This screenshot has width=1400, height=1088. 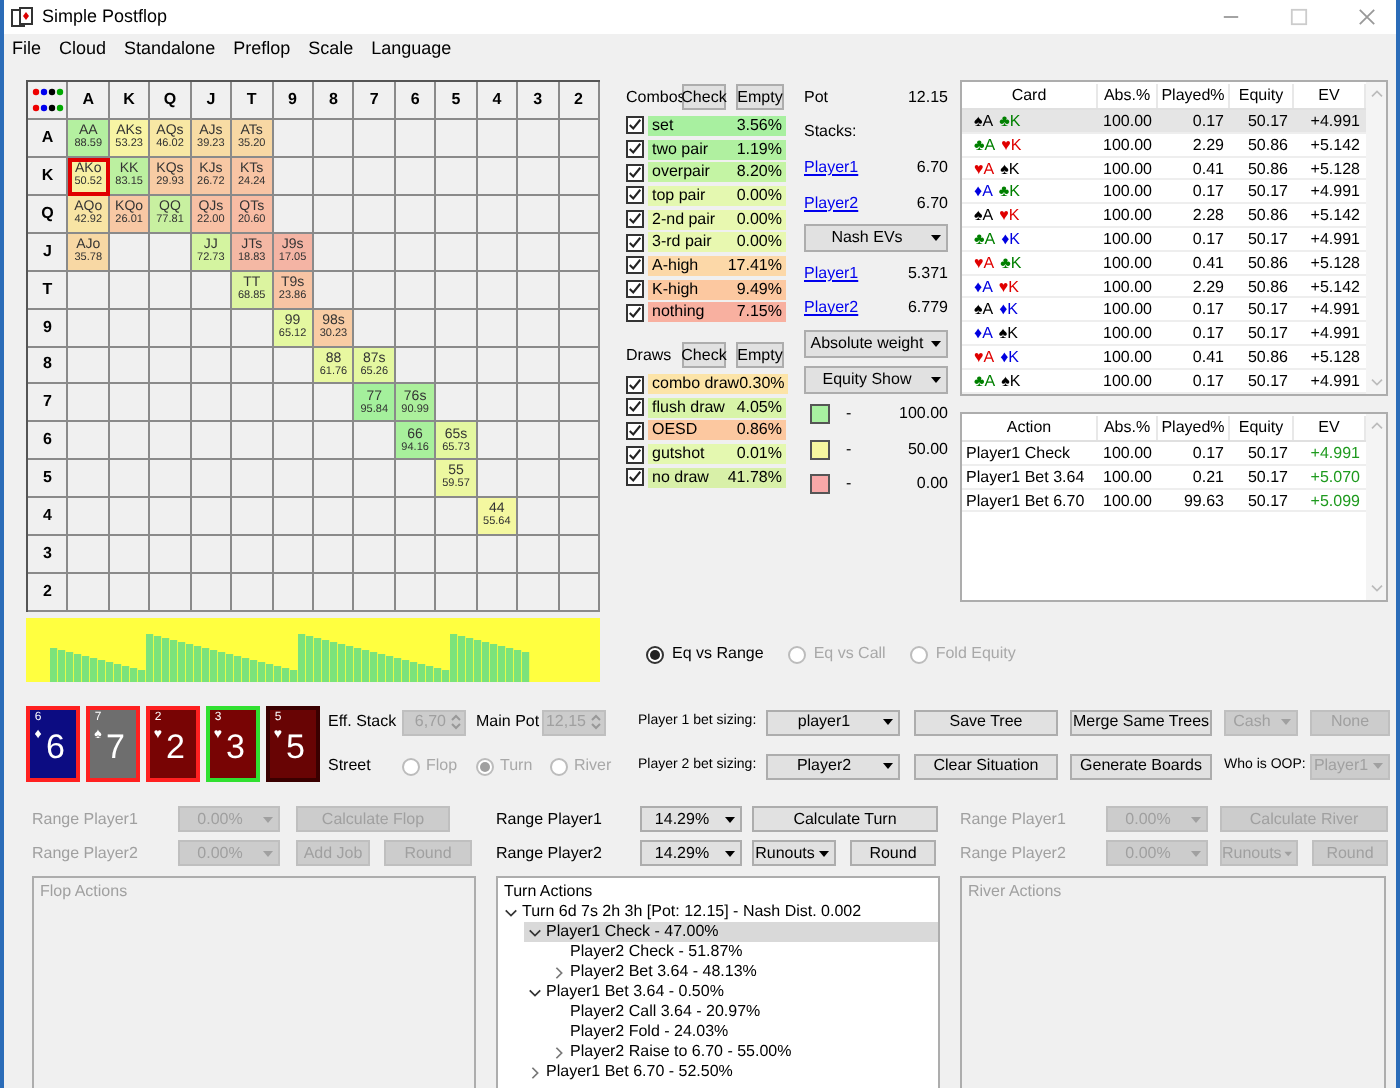 What do you see at coordinates (1164, 381) in the screenshot?
I see `table-row: ♣A ♠K 100.00 0.17 50.17 +4.991` at bounding box center [1164, 381].